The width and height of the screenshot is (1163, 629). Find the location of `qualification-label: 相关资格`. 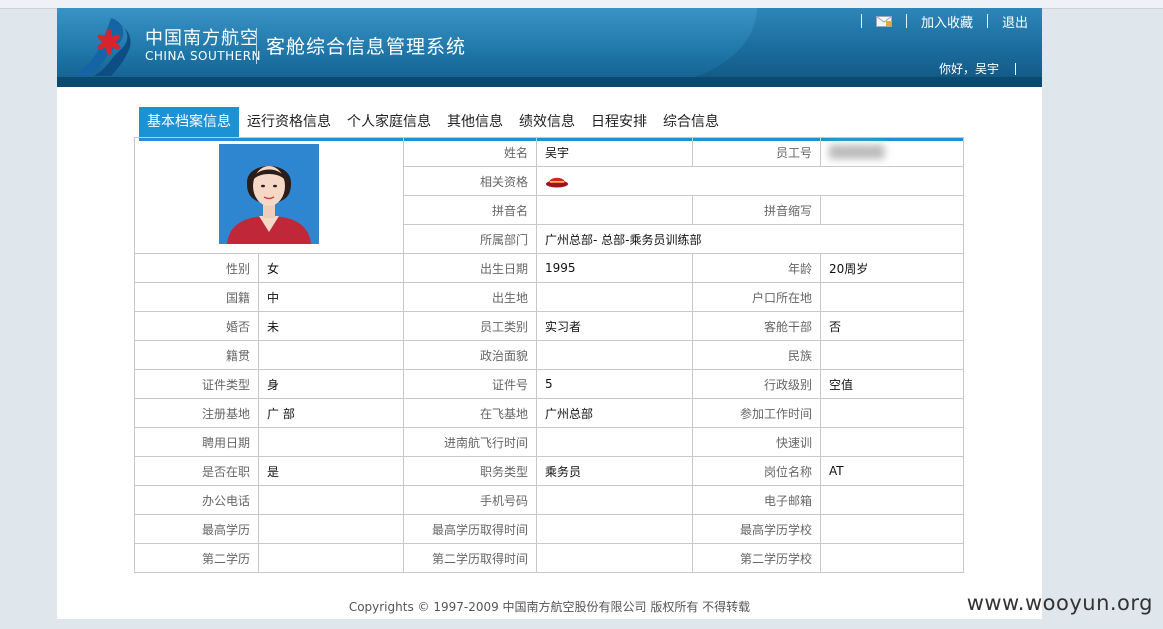

qualification-label: 相关资格 is located at coordinates (470, 181).